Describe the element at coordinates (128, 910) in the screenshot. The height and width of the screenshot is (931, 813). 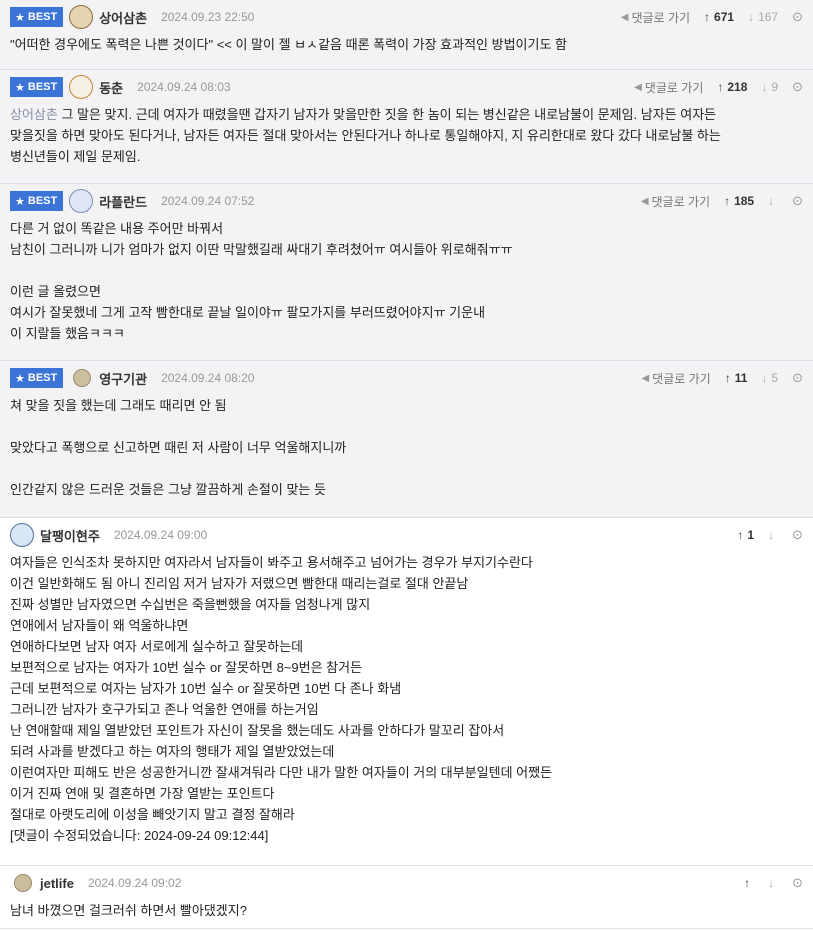
I see `comment-line: 남녀 바꼈으면 걸크러쉬 하면서 빨아댔겠지?` at that location.